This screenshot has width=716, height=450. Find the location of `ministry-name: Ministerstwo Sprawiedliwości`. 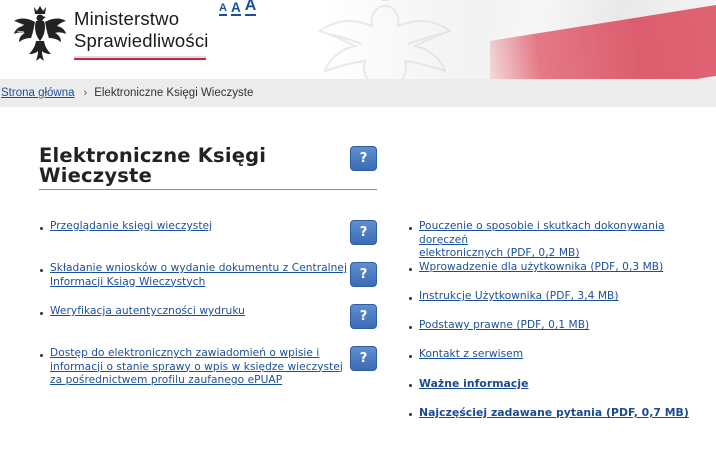

ministry-name: Ministerstwo Sprawiedliwości is located at coordinates (141, 30).